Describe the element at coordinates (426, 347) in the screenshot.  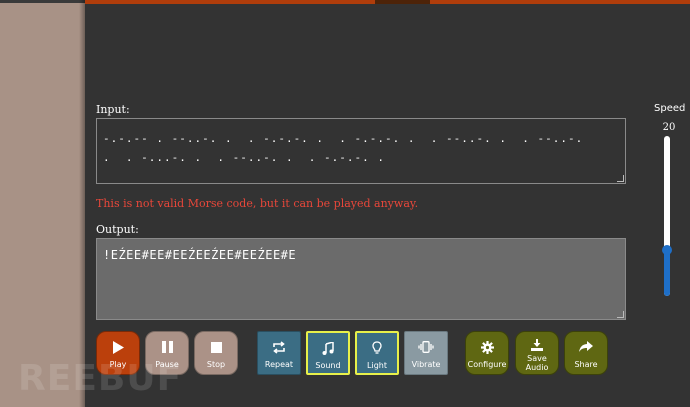
I see `vibrate-icon` at that location.